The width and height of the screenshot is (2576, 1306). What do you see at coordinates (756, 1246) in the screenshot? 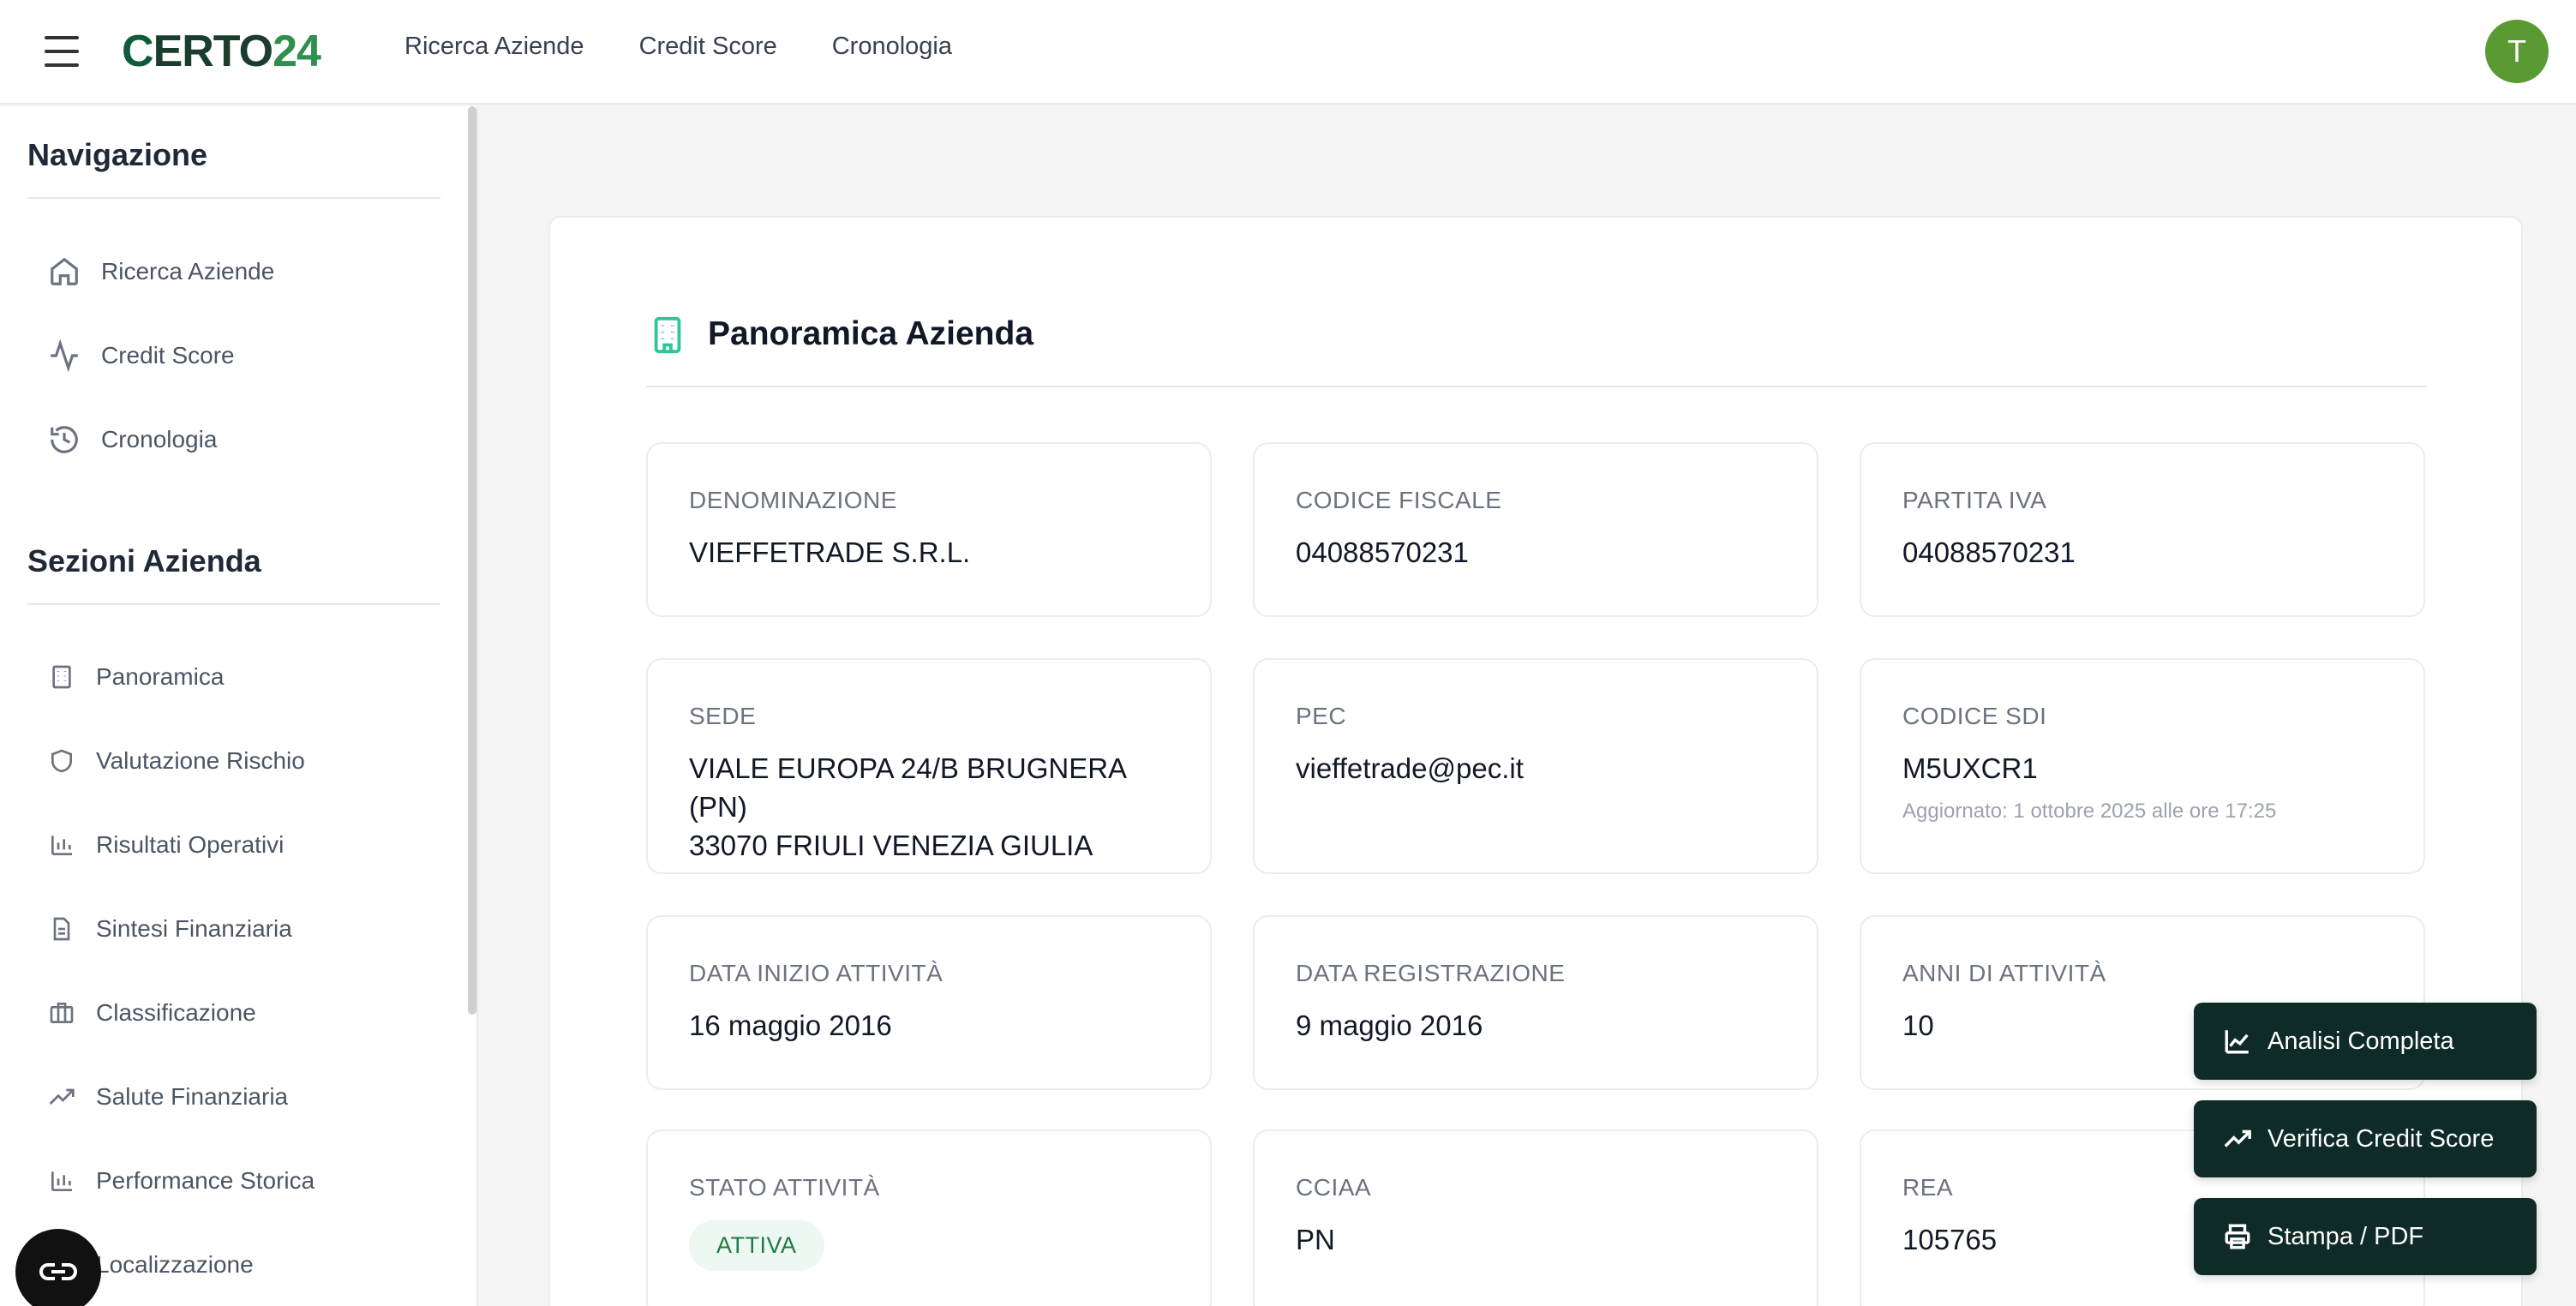
I see `status-badge: ATTIVA` at bounding box center [756, 1246].